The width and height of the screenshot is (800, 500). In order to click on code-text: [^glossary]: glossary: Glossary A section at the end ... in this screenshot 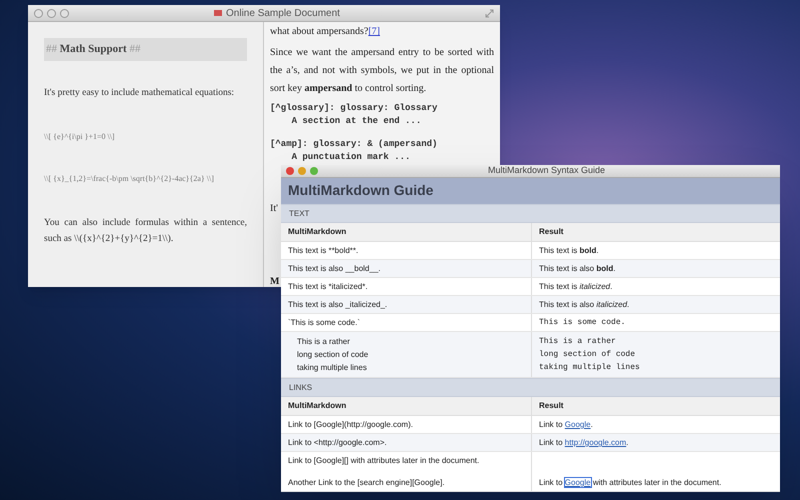, I will do `click(354, 115)`.